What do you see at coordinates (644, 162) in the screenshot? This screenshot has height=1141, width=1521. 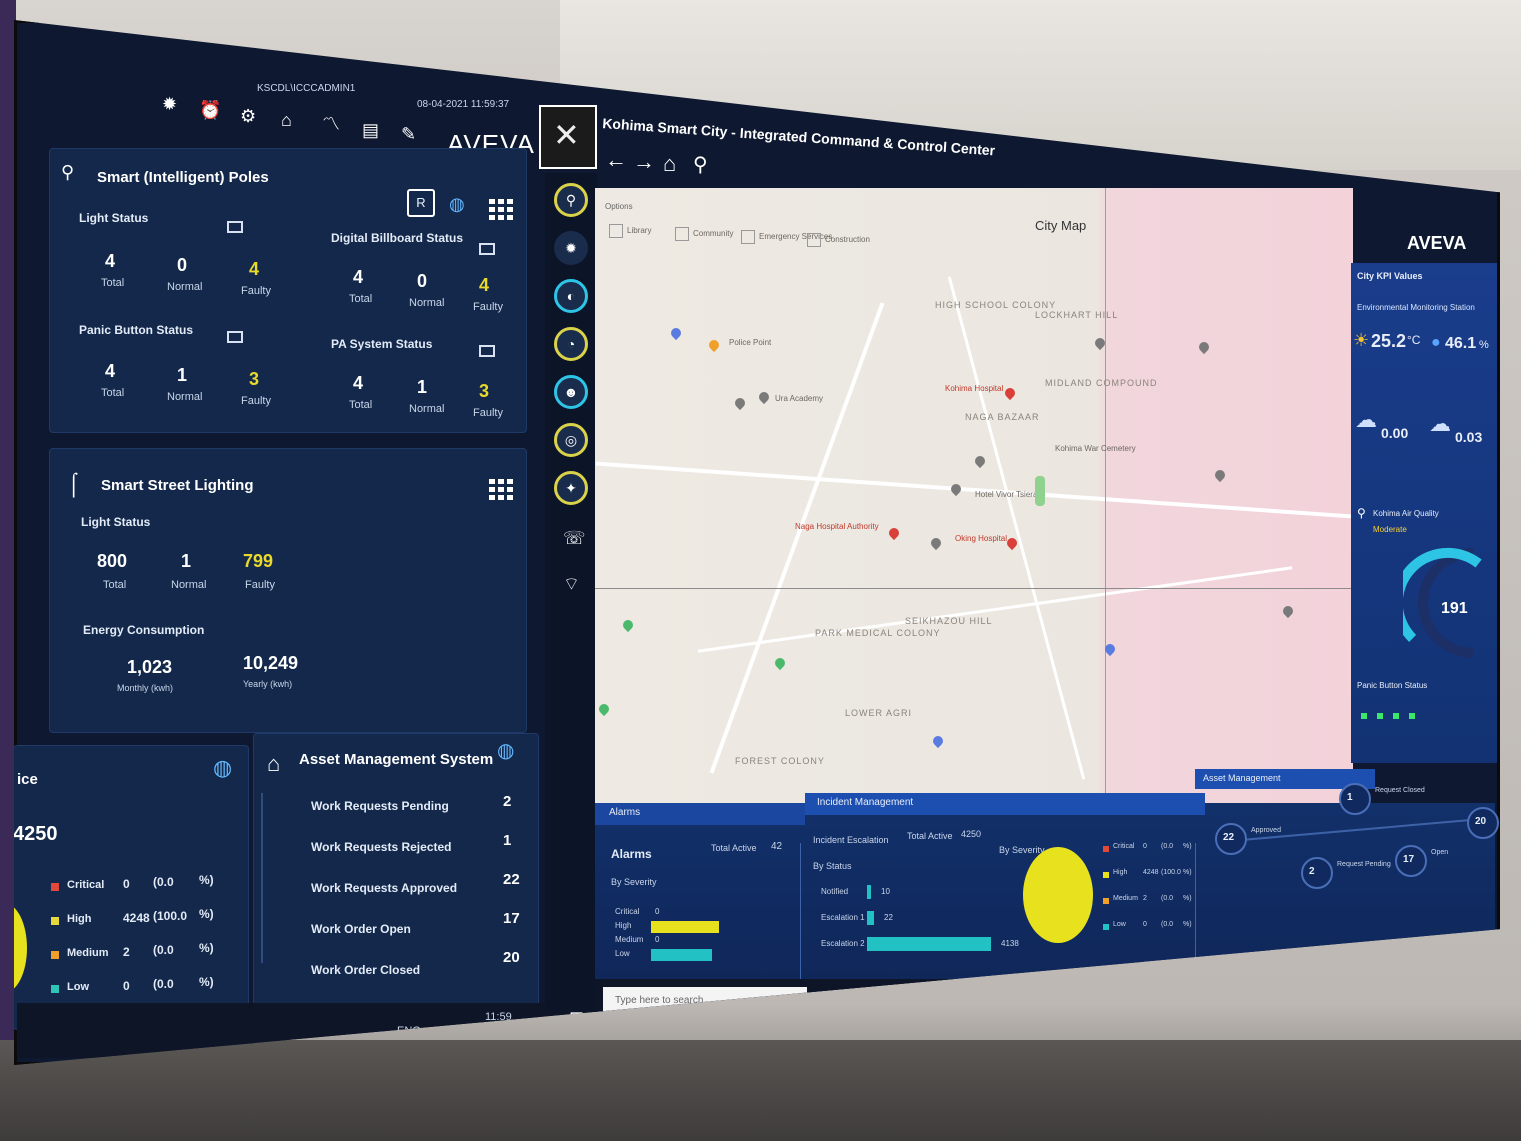 I see `forward-icon: →` at bounding box center [644, 162].